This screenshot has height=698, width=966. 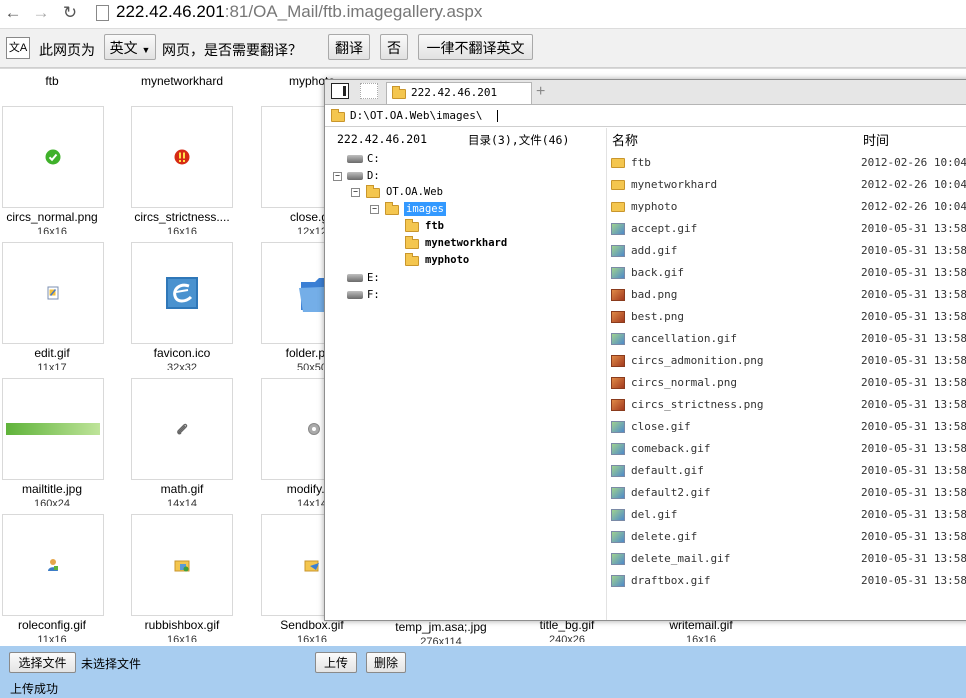 What do you see at coordinates (625, 139) in the screenshot?
I see `column-header-name: 名称` at bounding box center [625, 139].